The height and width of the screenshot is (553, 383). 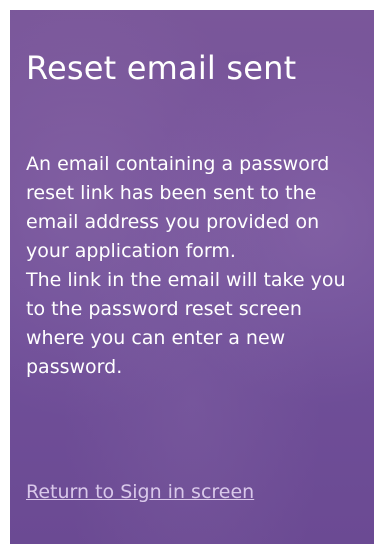 I want to click on return-to-sign-in-link: Return to Sign in screen, so click(x=140, y=492).